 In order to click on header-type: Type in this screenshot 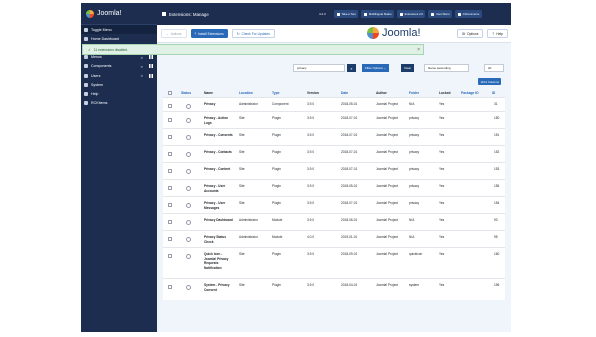, I will do `click(275, 93)`.